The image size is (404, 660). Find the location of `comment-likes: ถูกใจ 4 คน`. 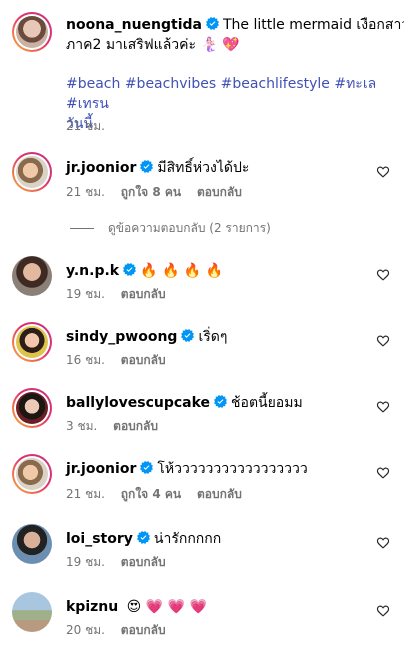

comment-likes: ถูกใจ 4 คน is located at coordinates (151, 494).